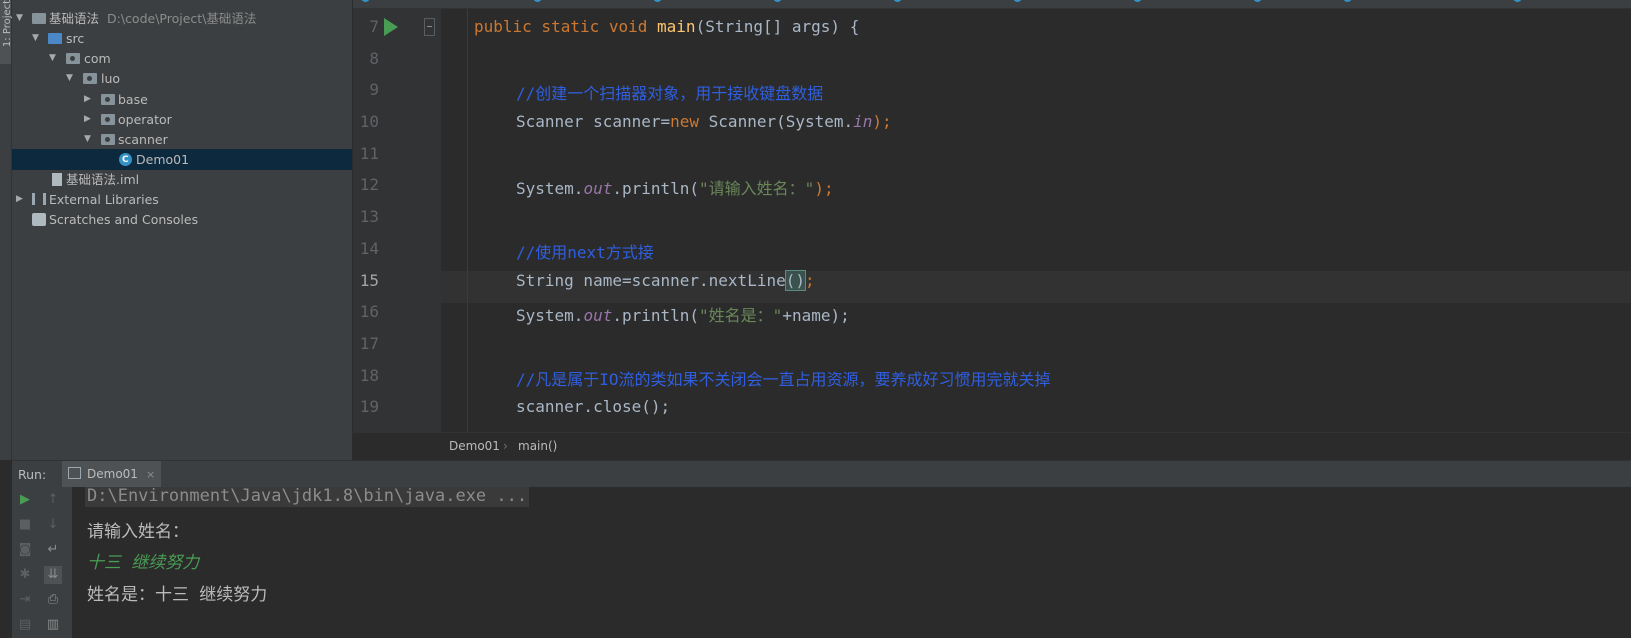 The width and height of the screenshot is (1631, 638). Describe the element at coordinates (537, 446) in the screenshot. I see `breadcrumb-method: main()` at that location.